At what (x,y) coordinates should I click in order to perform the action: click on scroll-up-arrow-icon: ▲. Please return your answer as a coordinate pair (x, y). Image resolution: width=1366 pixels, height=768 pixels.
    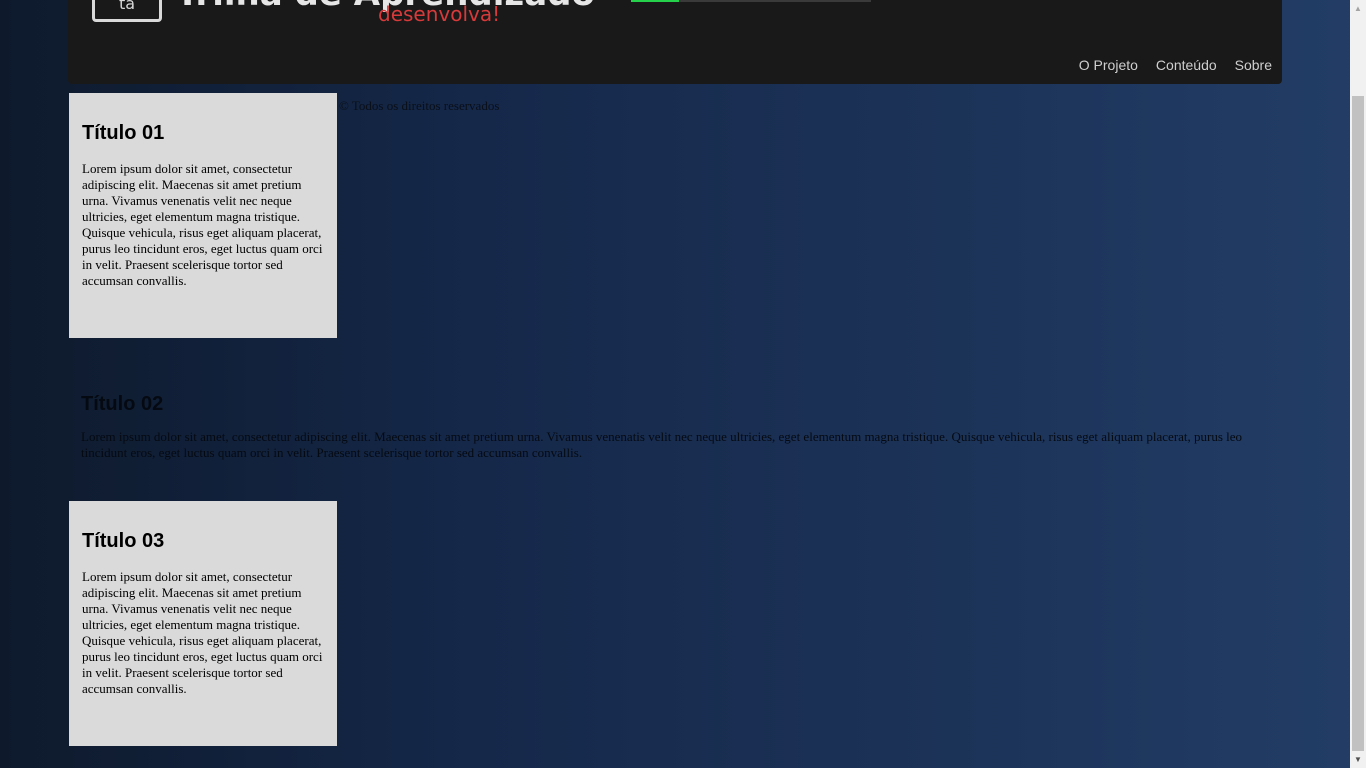
    Looking at the image, I should click on (1358, 8).